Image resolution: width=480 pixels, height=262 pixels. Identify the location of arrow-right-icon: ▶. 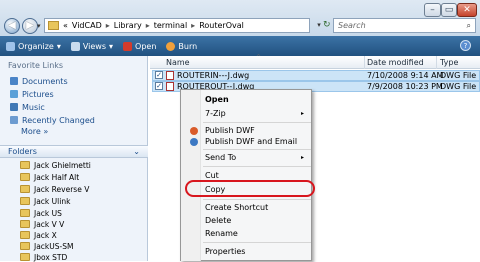
(30, 25).